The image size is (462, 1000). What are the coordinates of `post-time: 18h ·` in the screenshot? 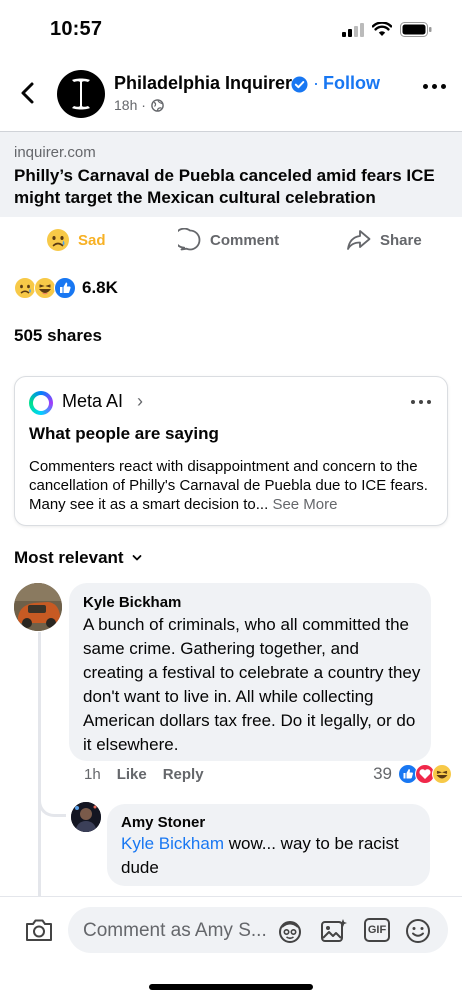 It's located at (139, 105).